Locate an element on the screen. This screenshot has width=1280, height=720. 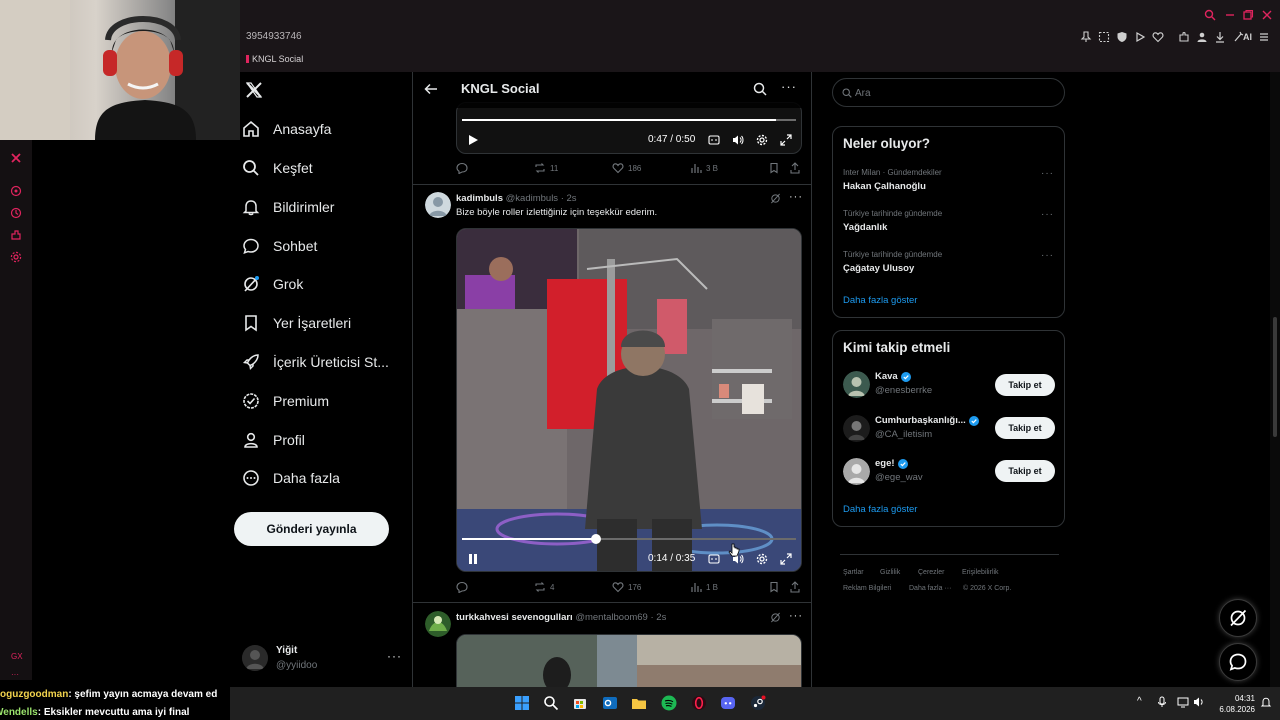
notifications-icon is located at coordinates (1266, 702).